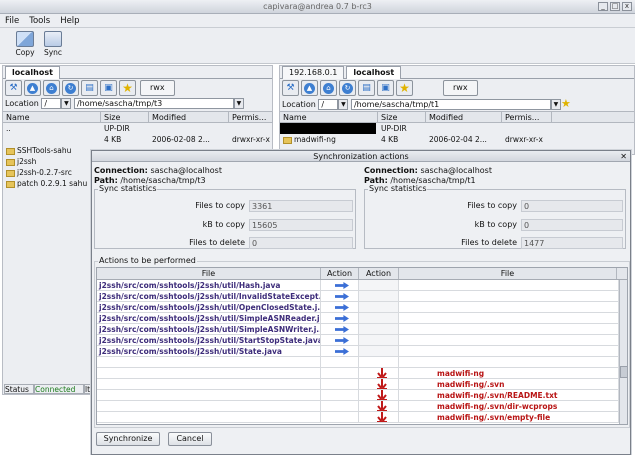  Describe the element at coordinates (374, 72) in the screenshot. I see `tab-localhost-right: localhost` at that location.